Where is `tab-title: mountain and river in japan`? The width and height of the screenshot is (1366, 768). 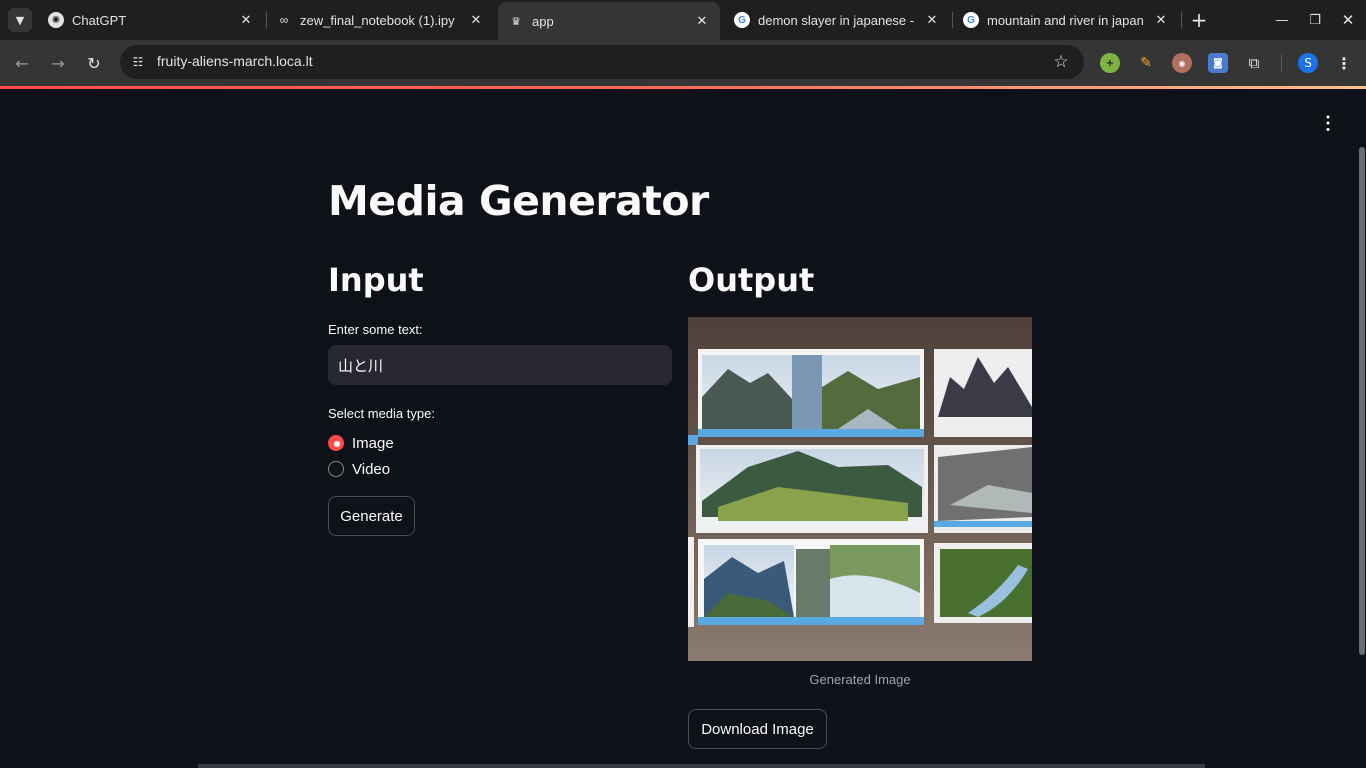
tab-title: mountain and river in japan is located at coordinates (1065, 20).